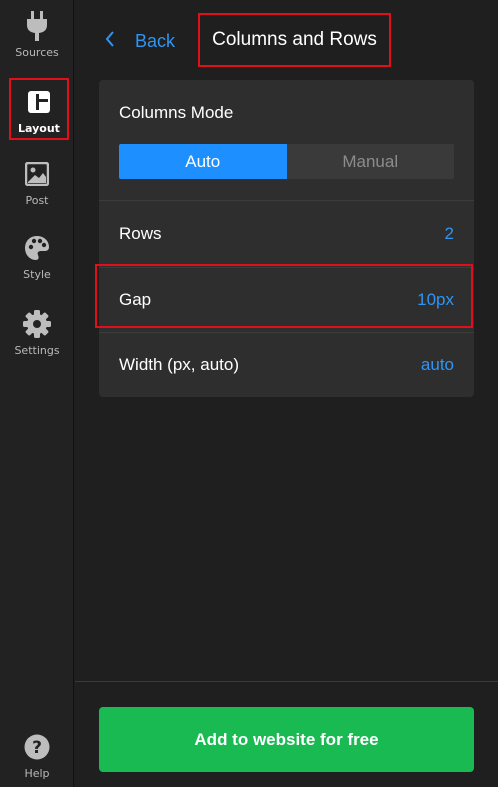 This screenshot has width=498, height=787. I want to click on help-icon: ?, so click(37, 747).